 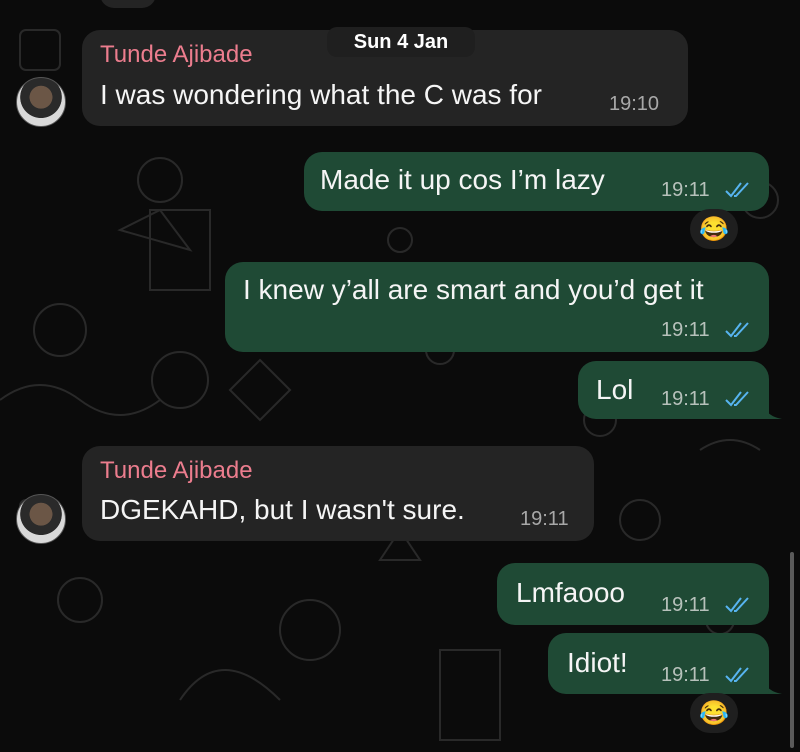 What do you see at coordinates (597, 662) in the screenshot?
I see `message-text: Idiot!` at bounding box center [597, 662].